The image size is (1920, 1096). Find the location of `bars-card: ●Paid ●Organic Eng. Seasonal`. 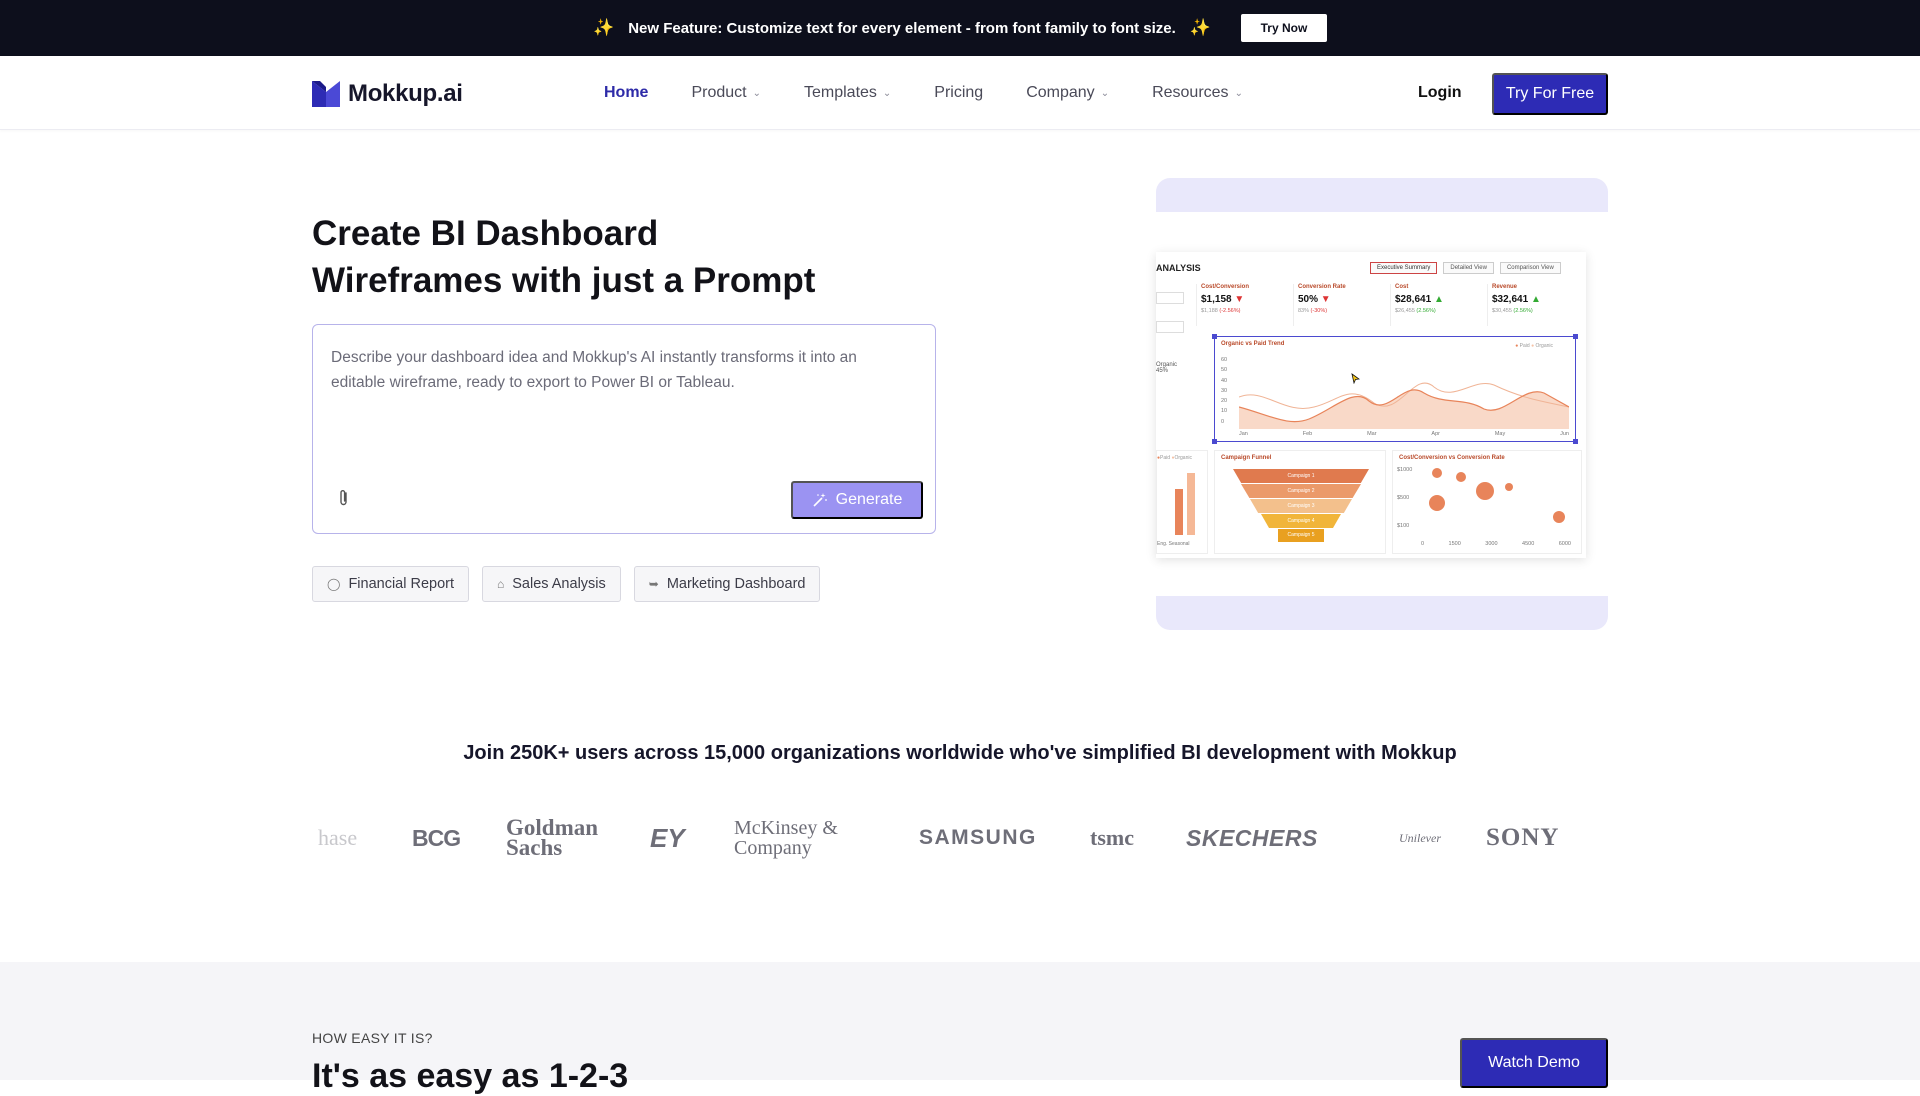

bars-card: ●Paid ●Organic Eng. Seasonal is located at coordinates (1182, 502).